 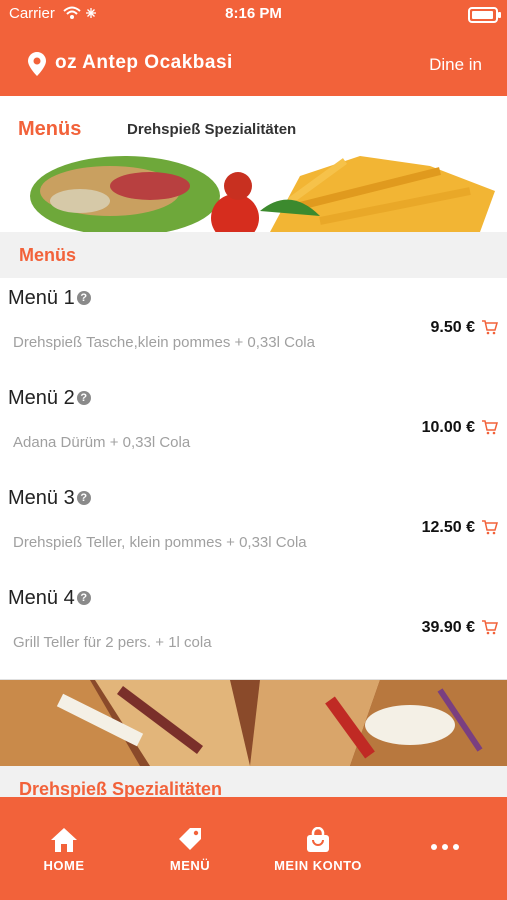 What do you see at coordinates (144, 63) in the screenshot?
I see `restaurant-name: oz Antep Ocakbasi` at bounding box center [144, 63].